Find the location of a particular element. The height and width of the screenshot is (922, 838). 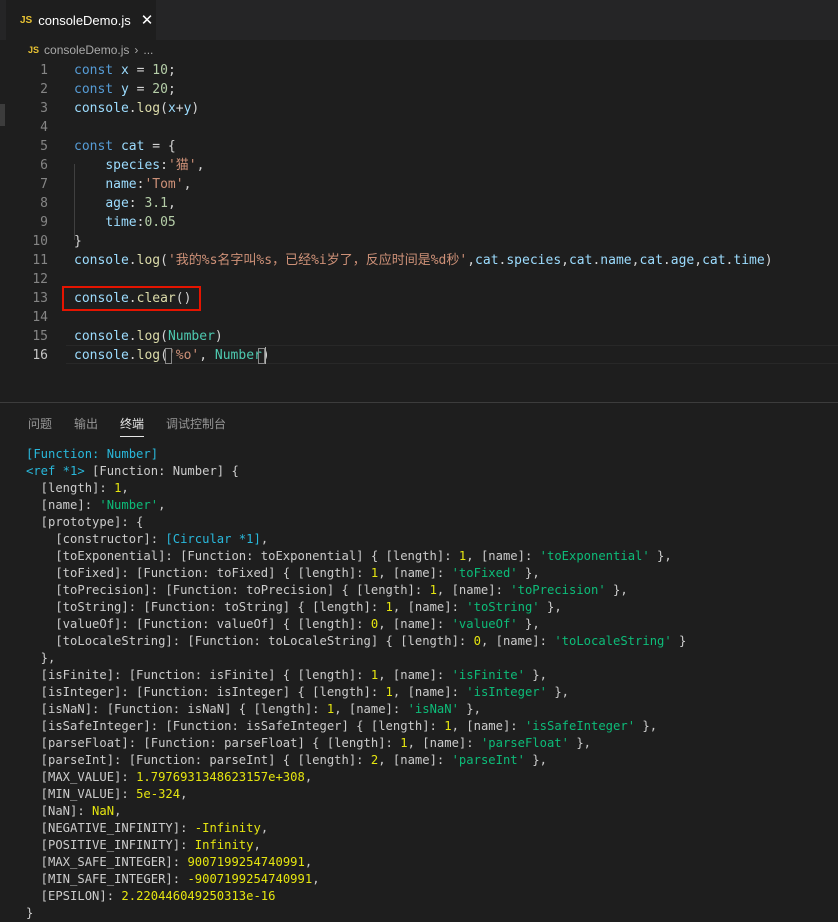

code-text: const y = 20; is located at coordinates (125, 89).